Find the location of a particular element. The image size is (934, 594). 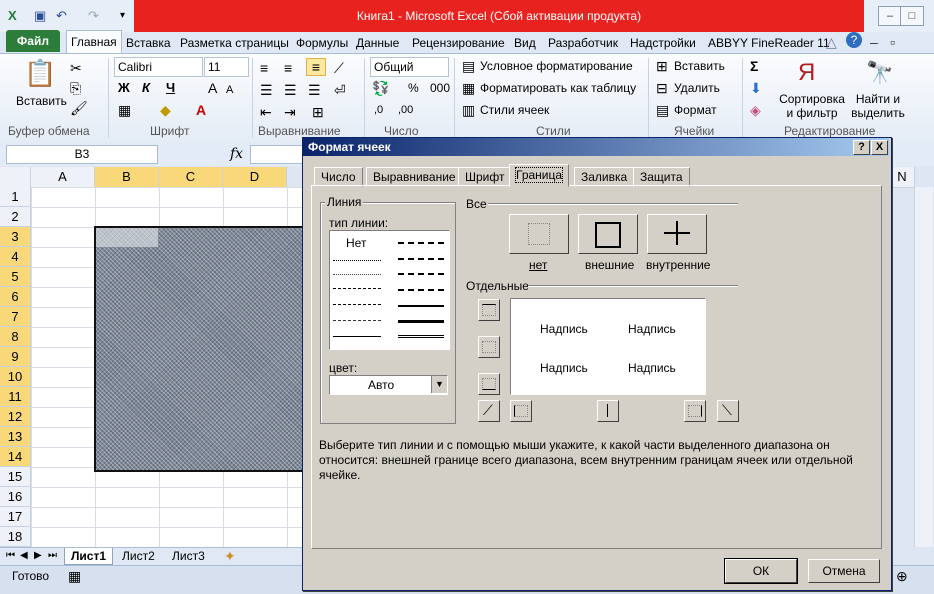

tab-abbyy: ABBYY FineReader 11 is located at coordinates (769, 43).